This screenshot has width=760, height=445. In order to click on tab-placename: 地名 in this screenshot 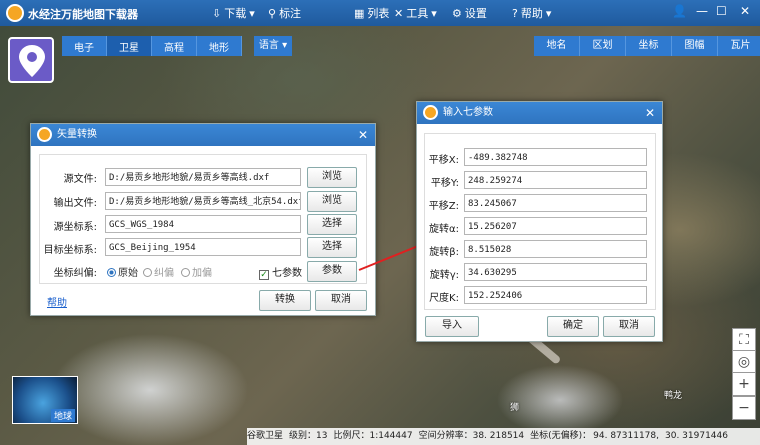, I will do `click(557, 46)`.